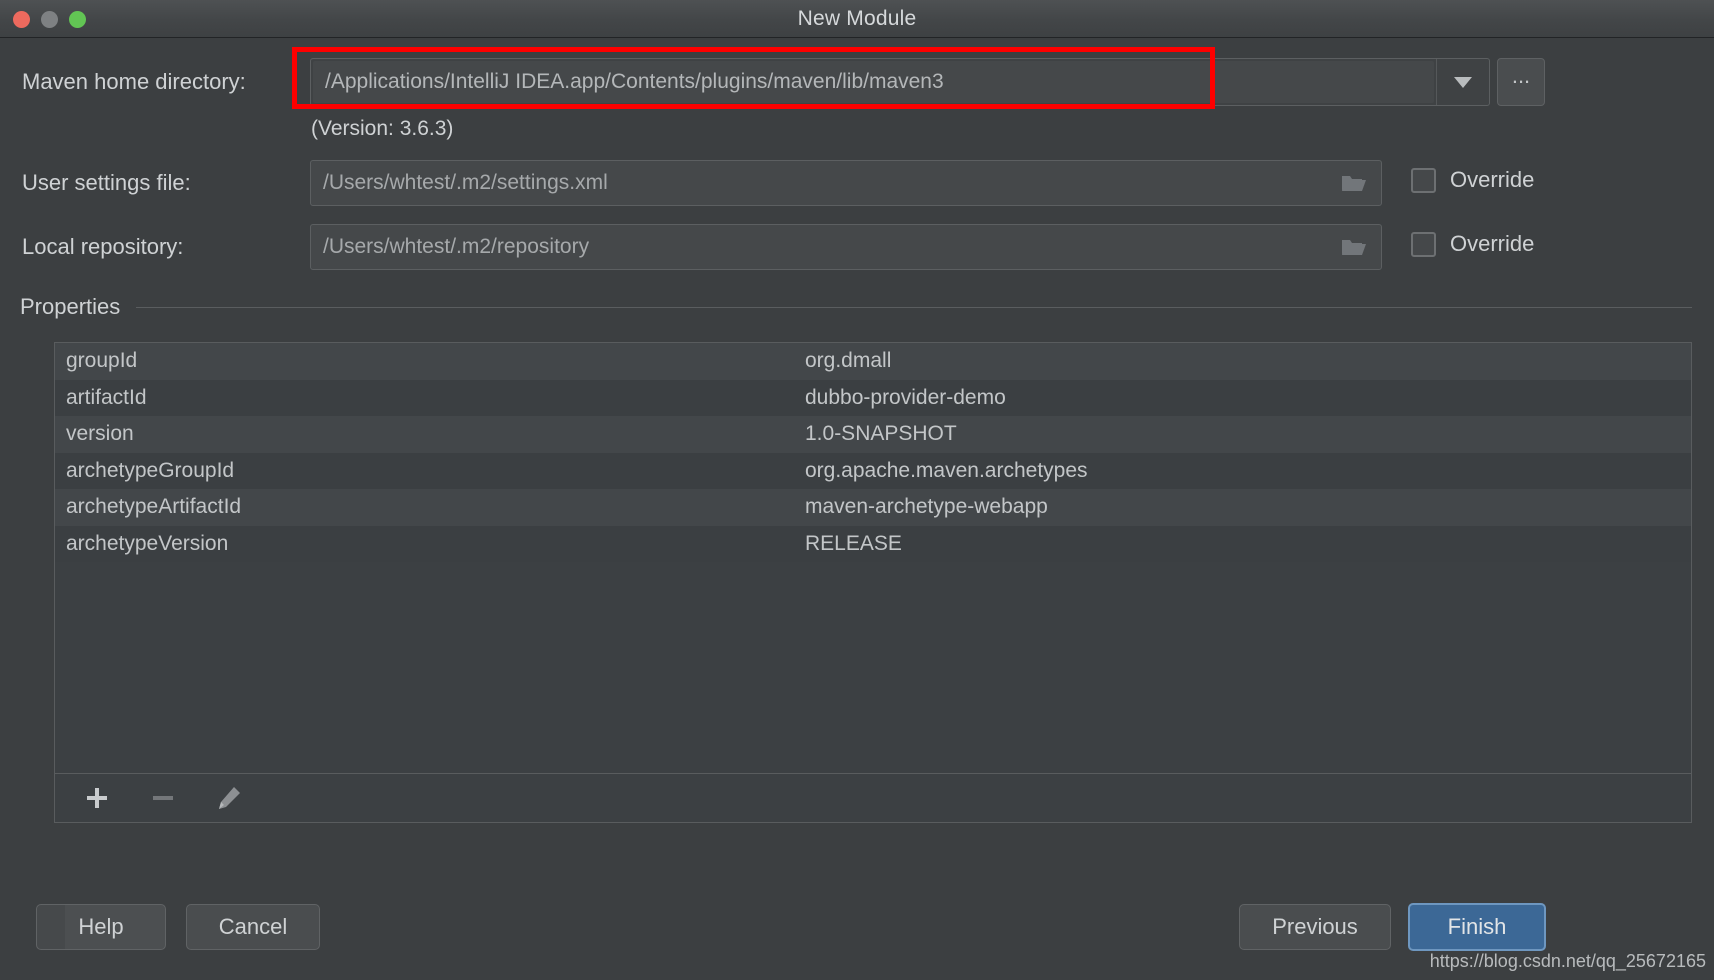 The image size is (1714, 980). I want to click on maven-home-label: Maven home directory:, so click(134, 81).